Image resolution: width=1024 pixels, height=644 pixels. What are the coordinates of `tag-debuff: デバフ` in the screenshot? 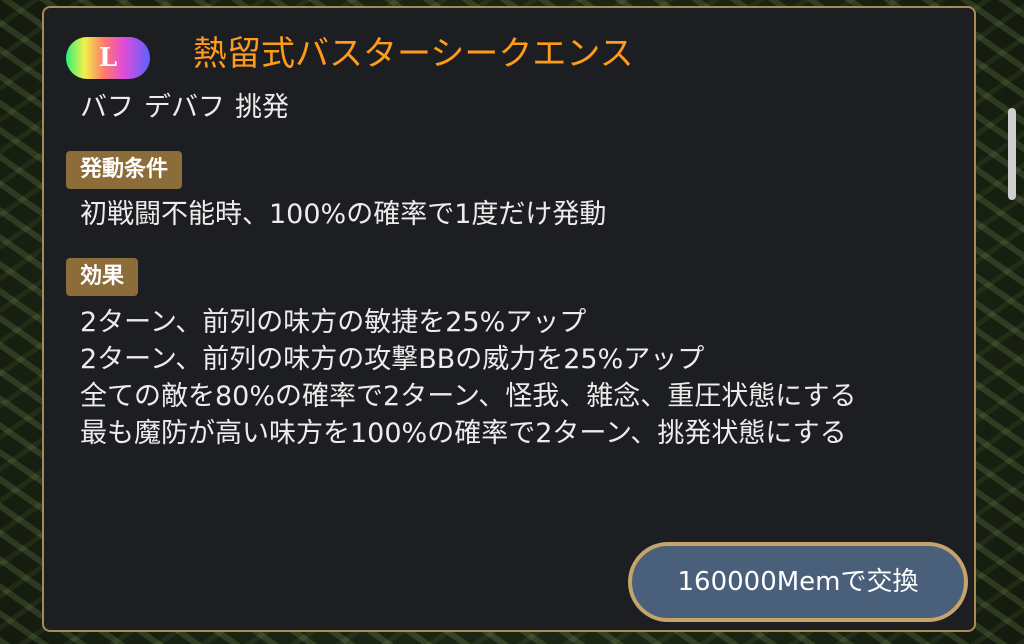 It's located at (184, 107).